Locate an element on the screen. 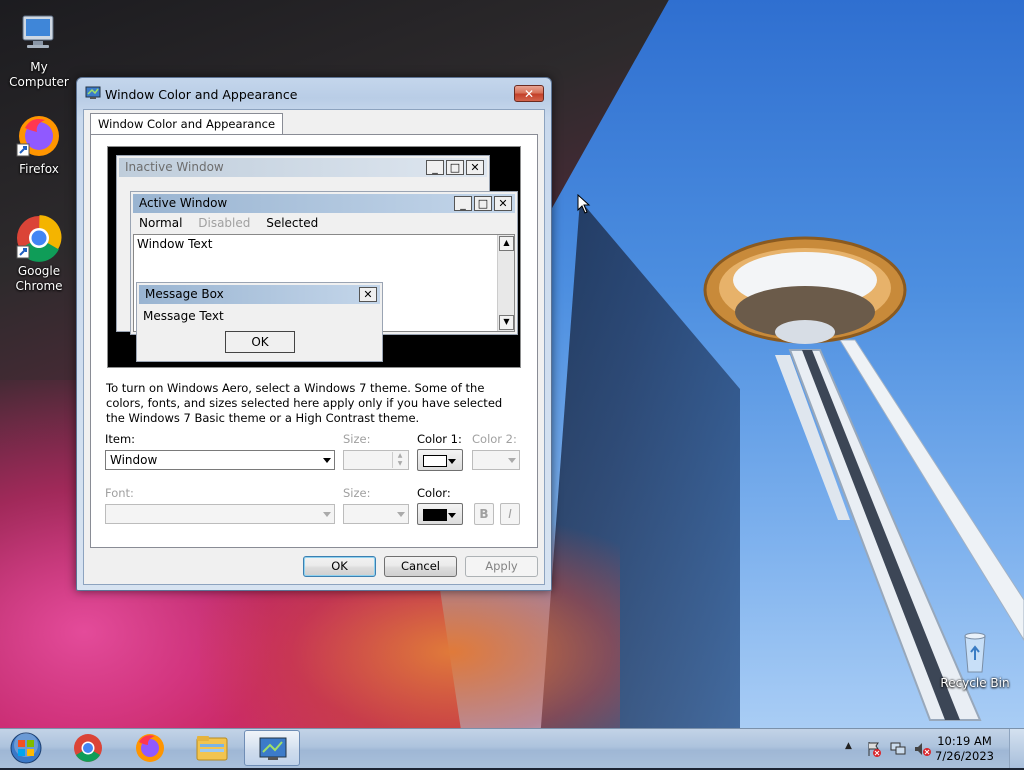 The image size is (1024, 770). font-size-label: Size: is located at coordinates (357, 493).